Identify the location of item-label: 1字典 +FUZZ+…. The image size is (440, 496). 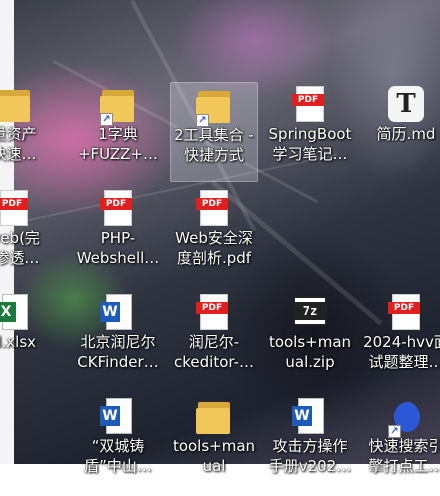
(118, 144).